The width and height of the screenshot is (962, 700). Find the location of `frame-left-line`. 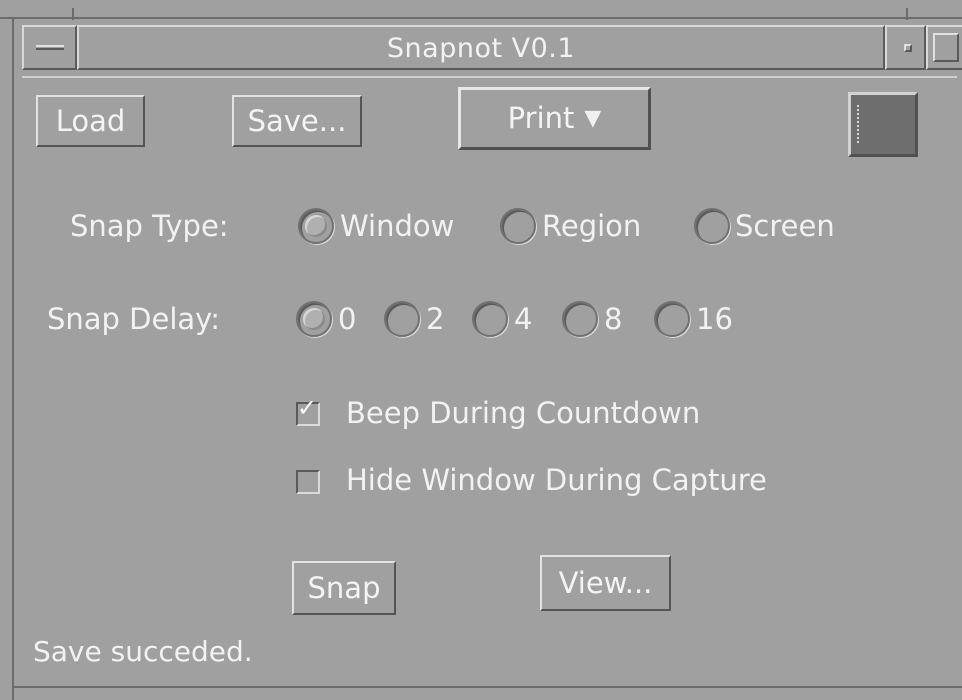

frame-left-line is located at coordinates (13, 358).